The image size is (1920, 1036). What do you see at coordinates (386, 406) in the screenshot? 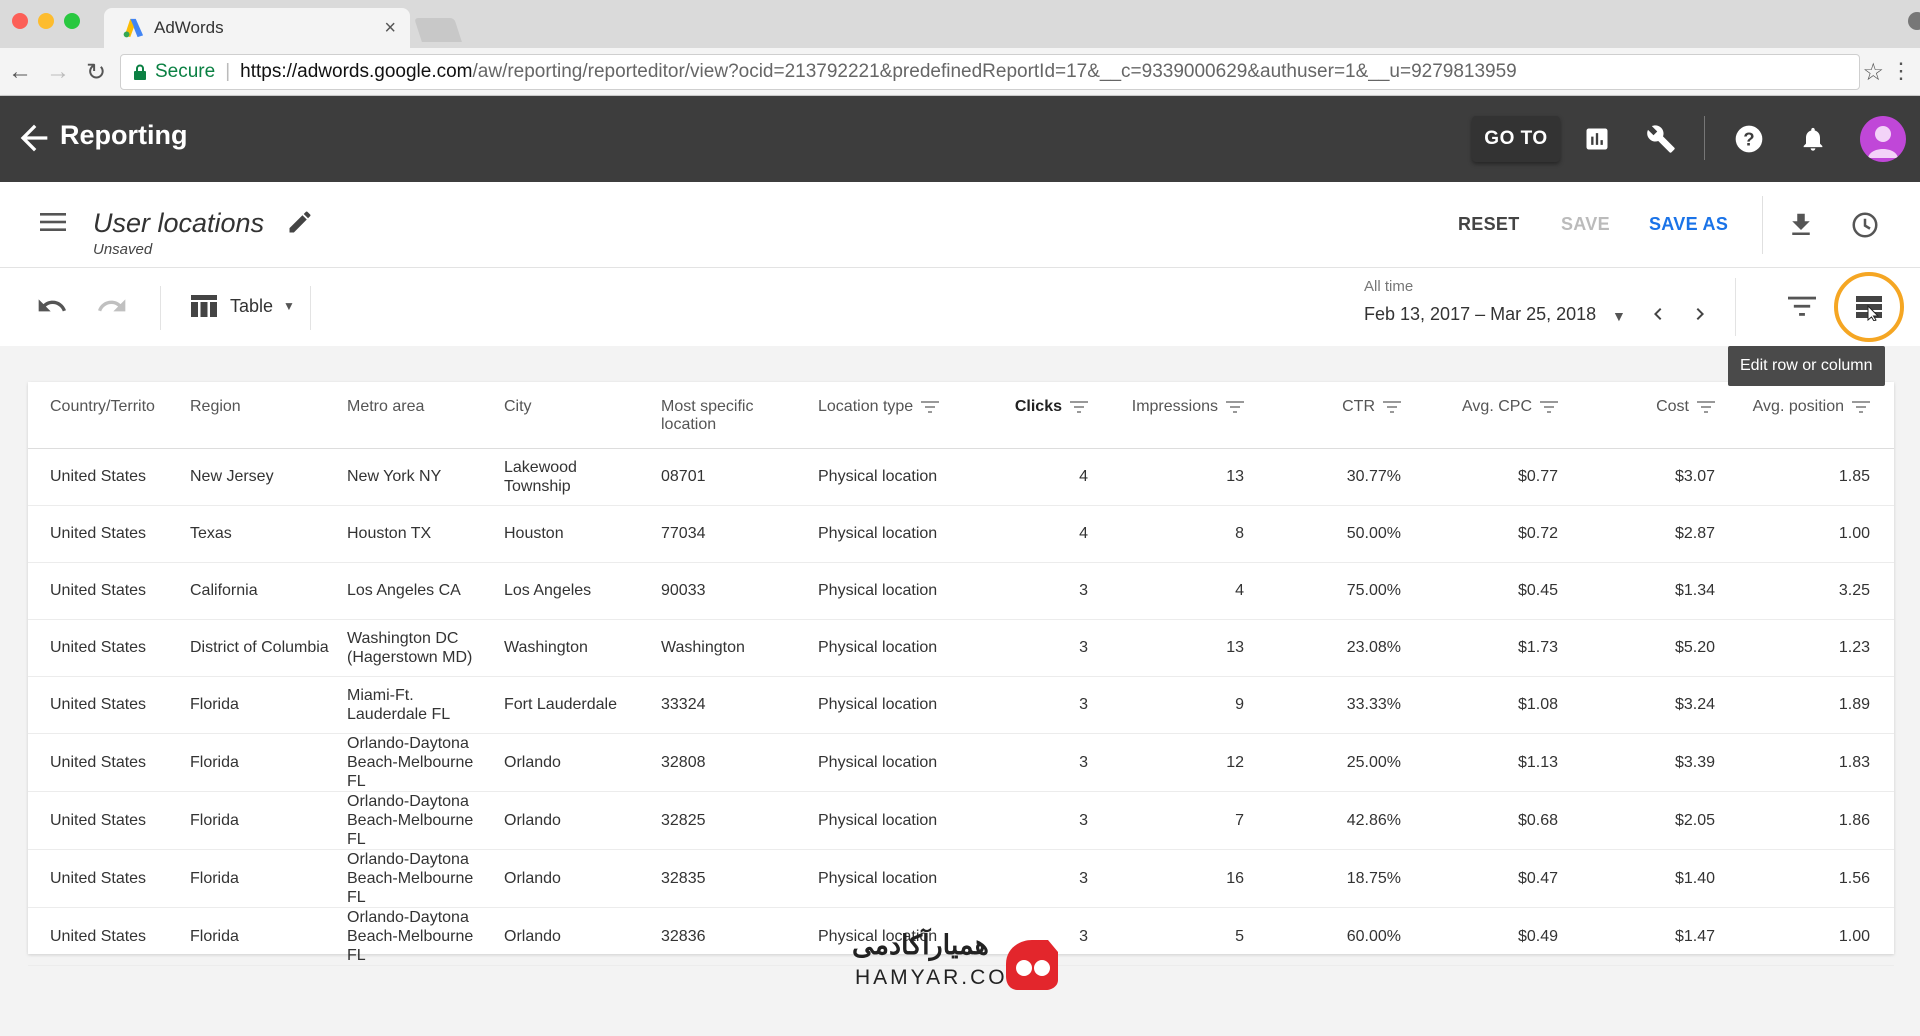
I see `column-header-label: Metro area` at bounding box center [386, 406].